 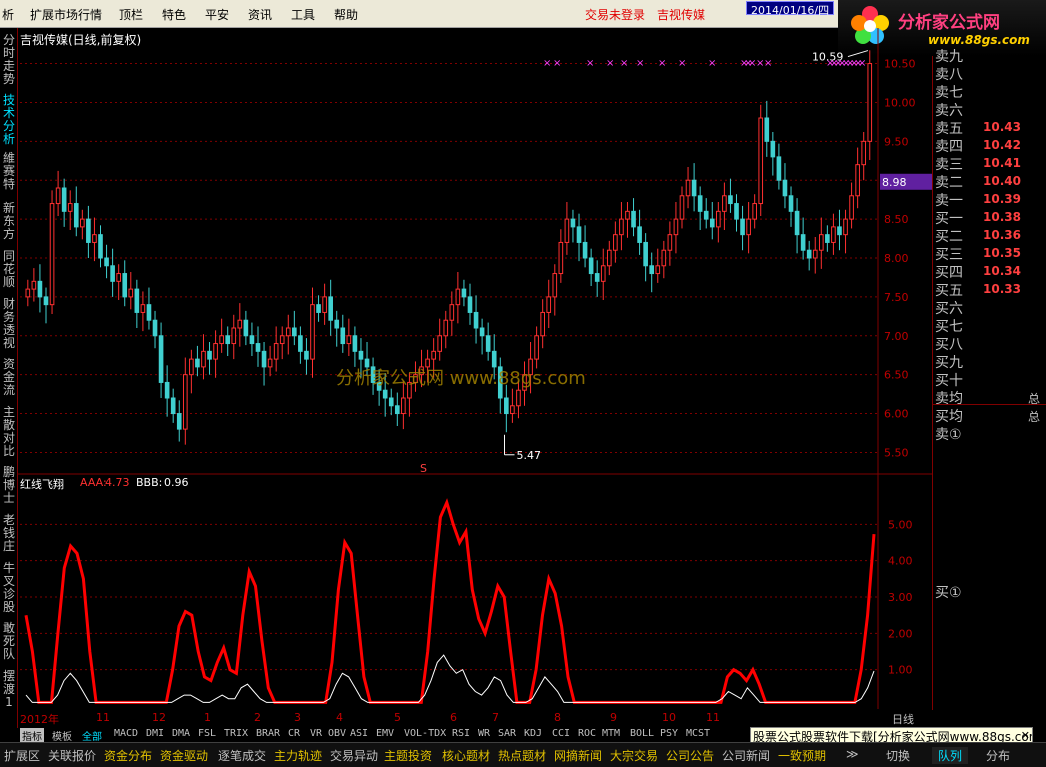 What do you see at coordinates (8, 14) in the screenshot?
I see `menu-analysis: 析` at bounding box center [8, 14].